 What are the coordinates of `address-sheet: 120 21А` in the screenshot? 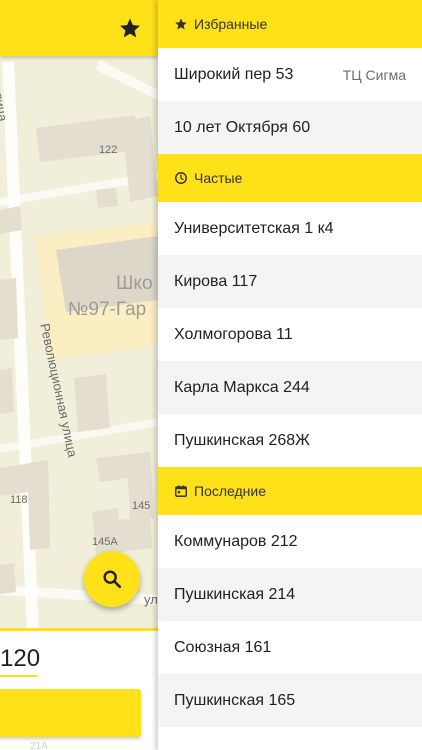 It's located at (79, 689).